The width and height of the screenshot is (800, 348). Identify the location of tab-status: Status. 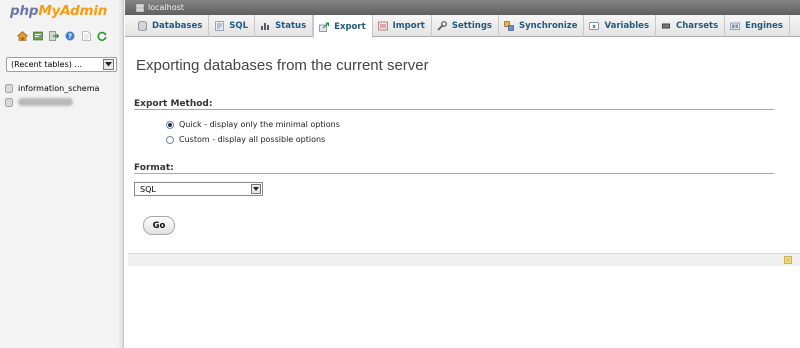
(284, 26).